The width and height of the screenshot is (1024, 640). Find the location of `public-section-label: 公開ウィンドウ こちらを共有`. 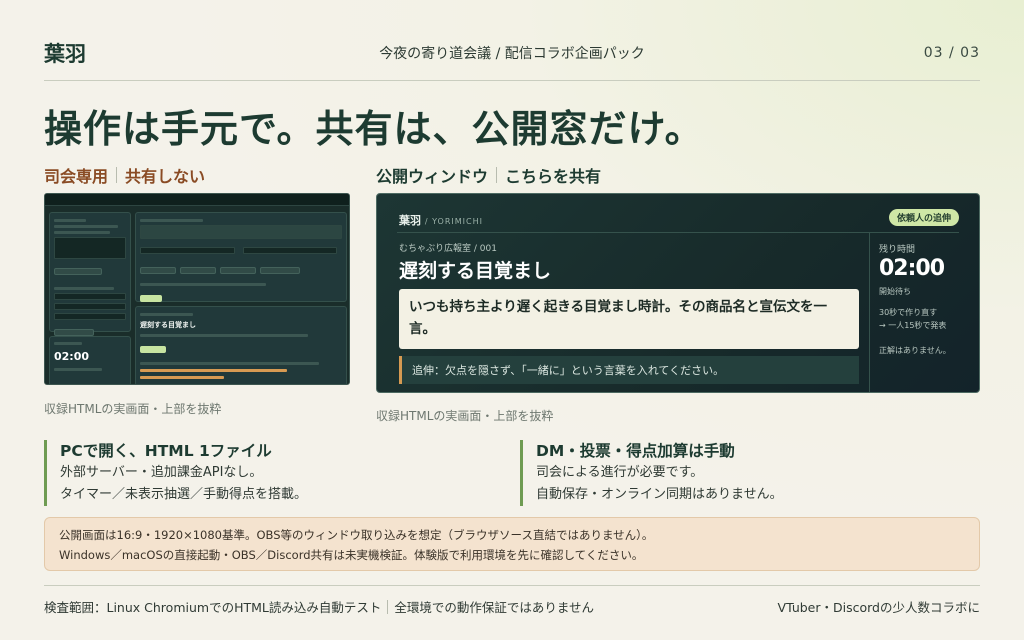

public-section-label: 公開ウィンドウ こちらを共有 is located at coordinates (488, 175).